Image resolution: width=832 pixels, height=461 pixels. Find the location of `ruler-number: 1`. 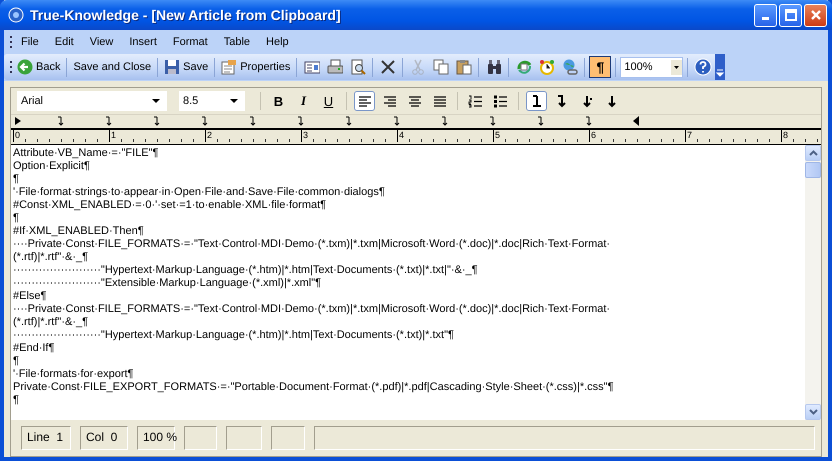

ruler-number: 1 is located at coordinates (113, 135).